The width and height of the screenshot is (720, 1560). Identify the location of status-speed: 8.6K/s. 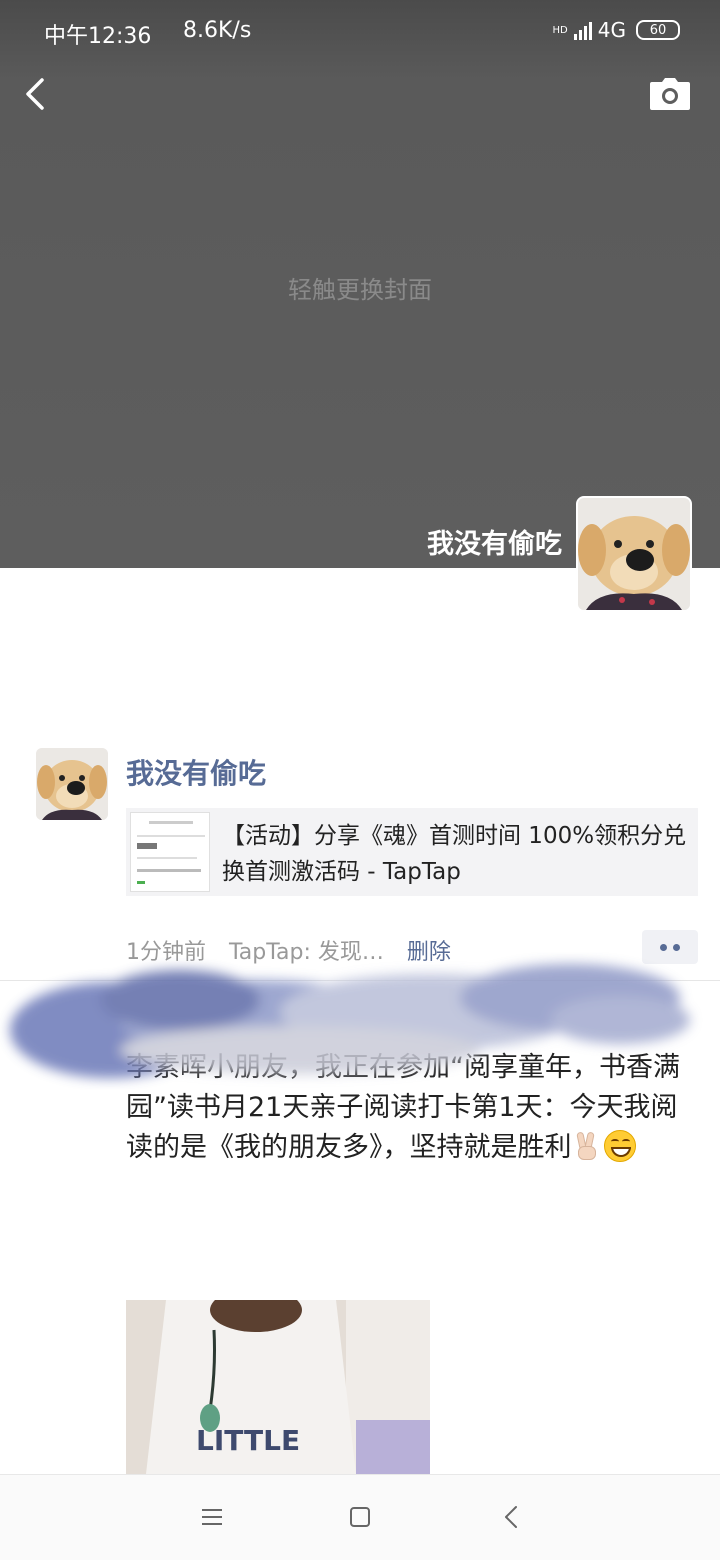
(217, 30).